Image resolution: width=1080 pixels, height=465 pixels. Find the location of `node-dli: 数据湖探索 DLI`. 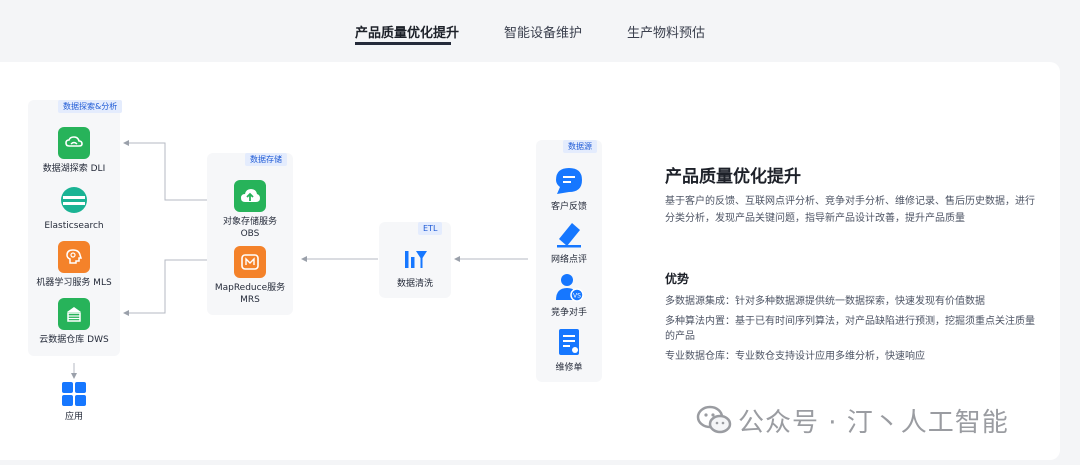

node-dli: 数据湖探索 DLI is located at coordinates (74, 151).